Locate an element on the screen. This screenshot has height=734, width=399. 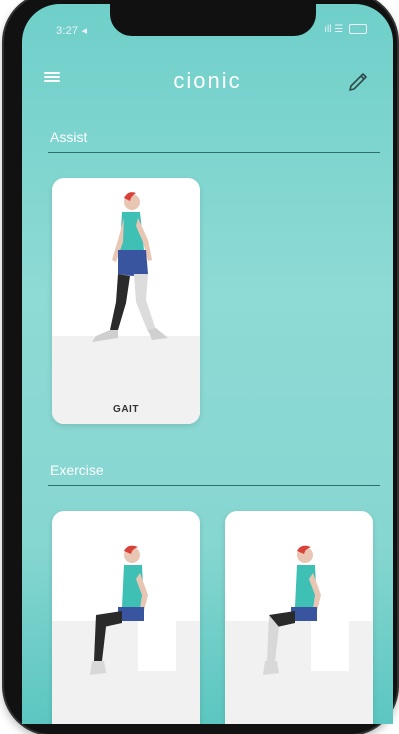
edit-pencil-icon is located at coordinates (358, 79).